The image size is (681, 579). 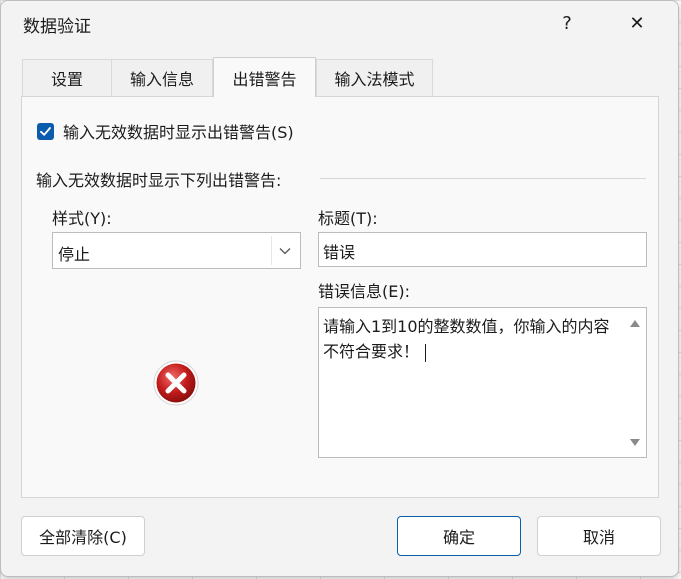 What do you see at coordinates (82, 218) in the screenshot?
I see `style-label: 样式(Y):` at bounding box center [82, 218].